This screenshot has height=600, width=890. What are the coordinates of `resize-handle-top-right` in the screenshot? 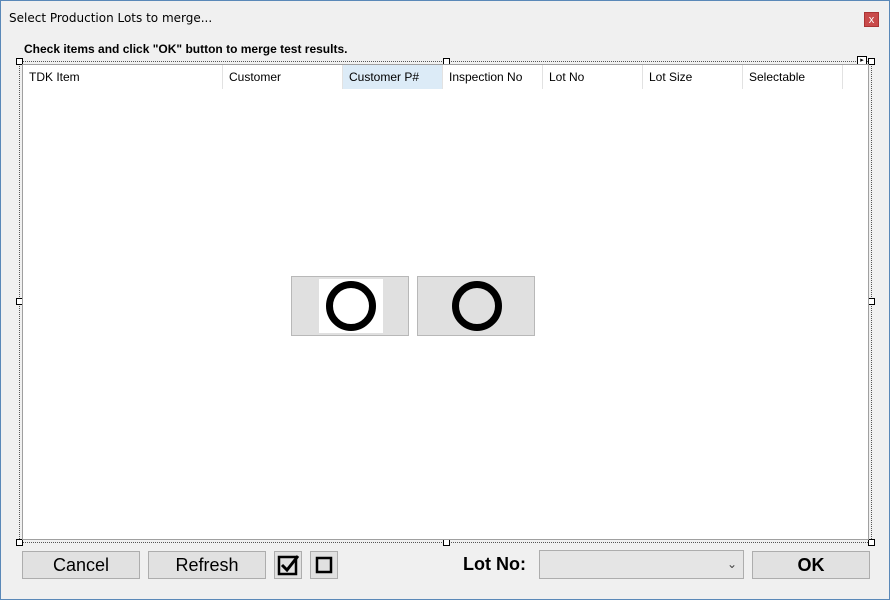 It's located at (871, 61).